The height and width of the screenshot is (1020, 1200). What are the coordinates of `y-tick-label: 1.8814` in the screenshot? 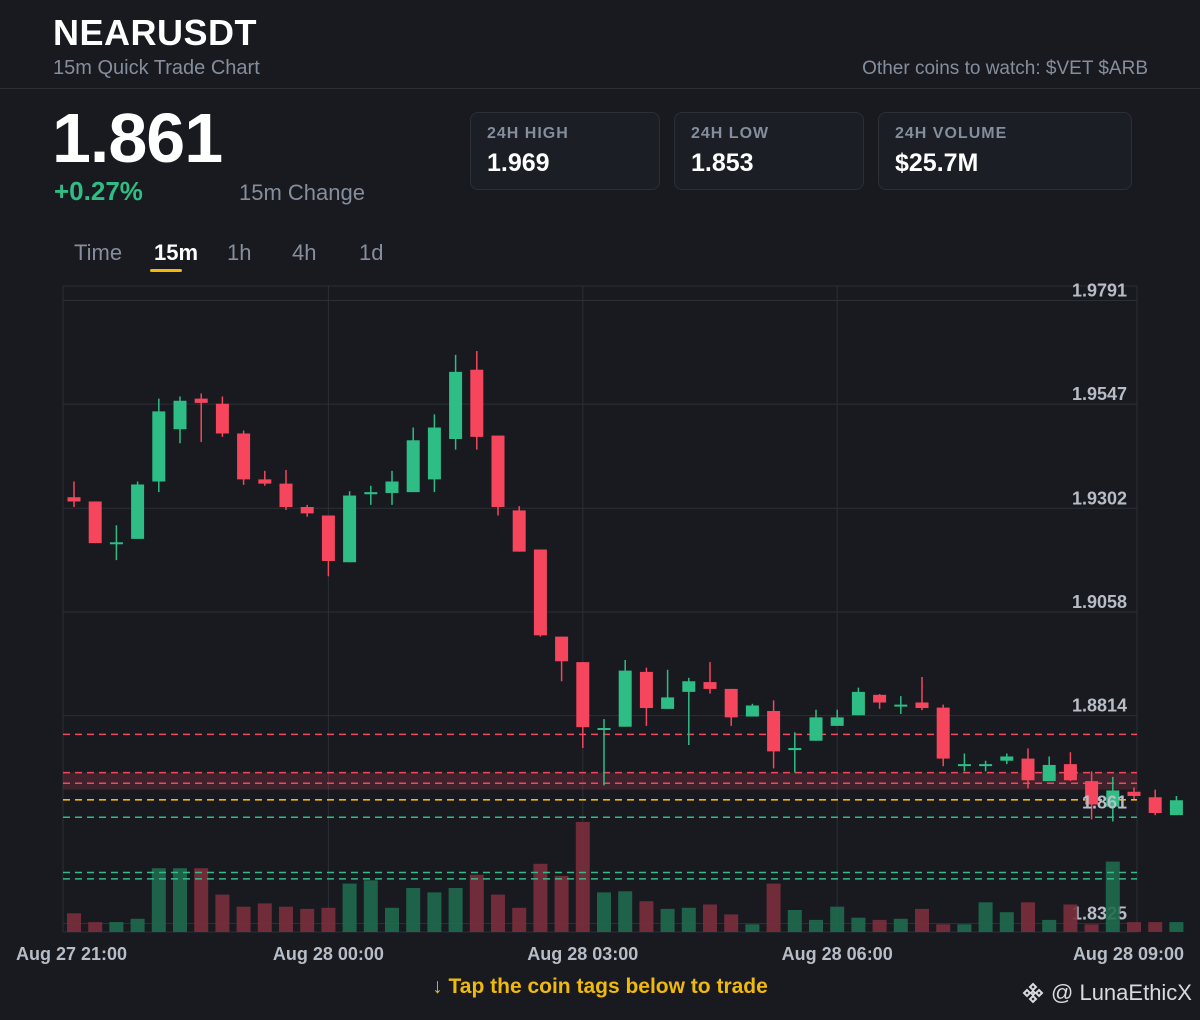 It's located at (1099, 706).